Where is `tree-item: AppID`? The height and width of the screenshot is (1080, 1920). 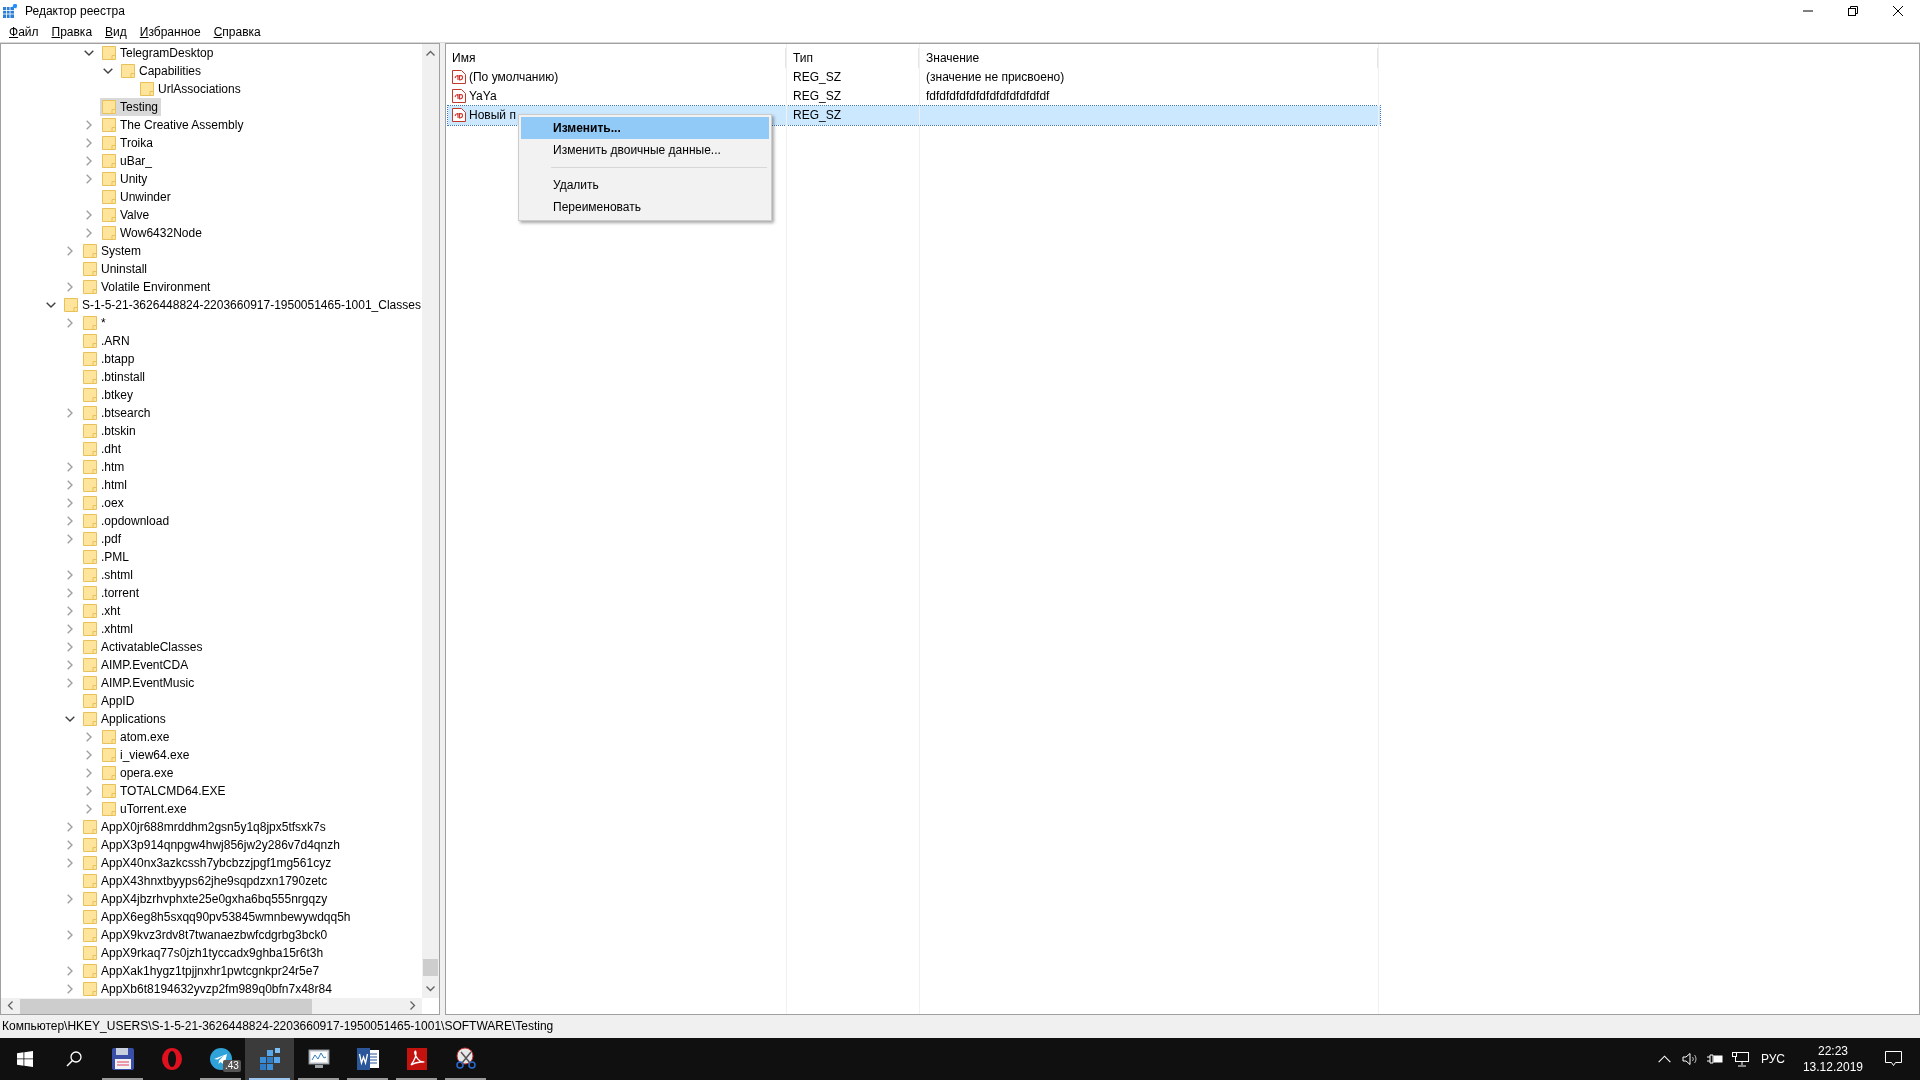
tree-item: AppID is located at coordinates (109, 700).